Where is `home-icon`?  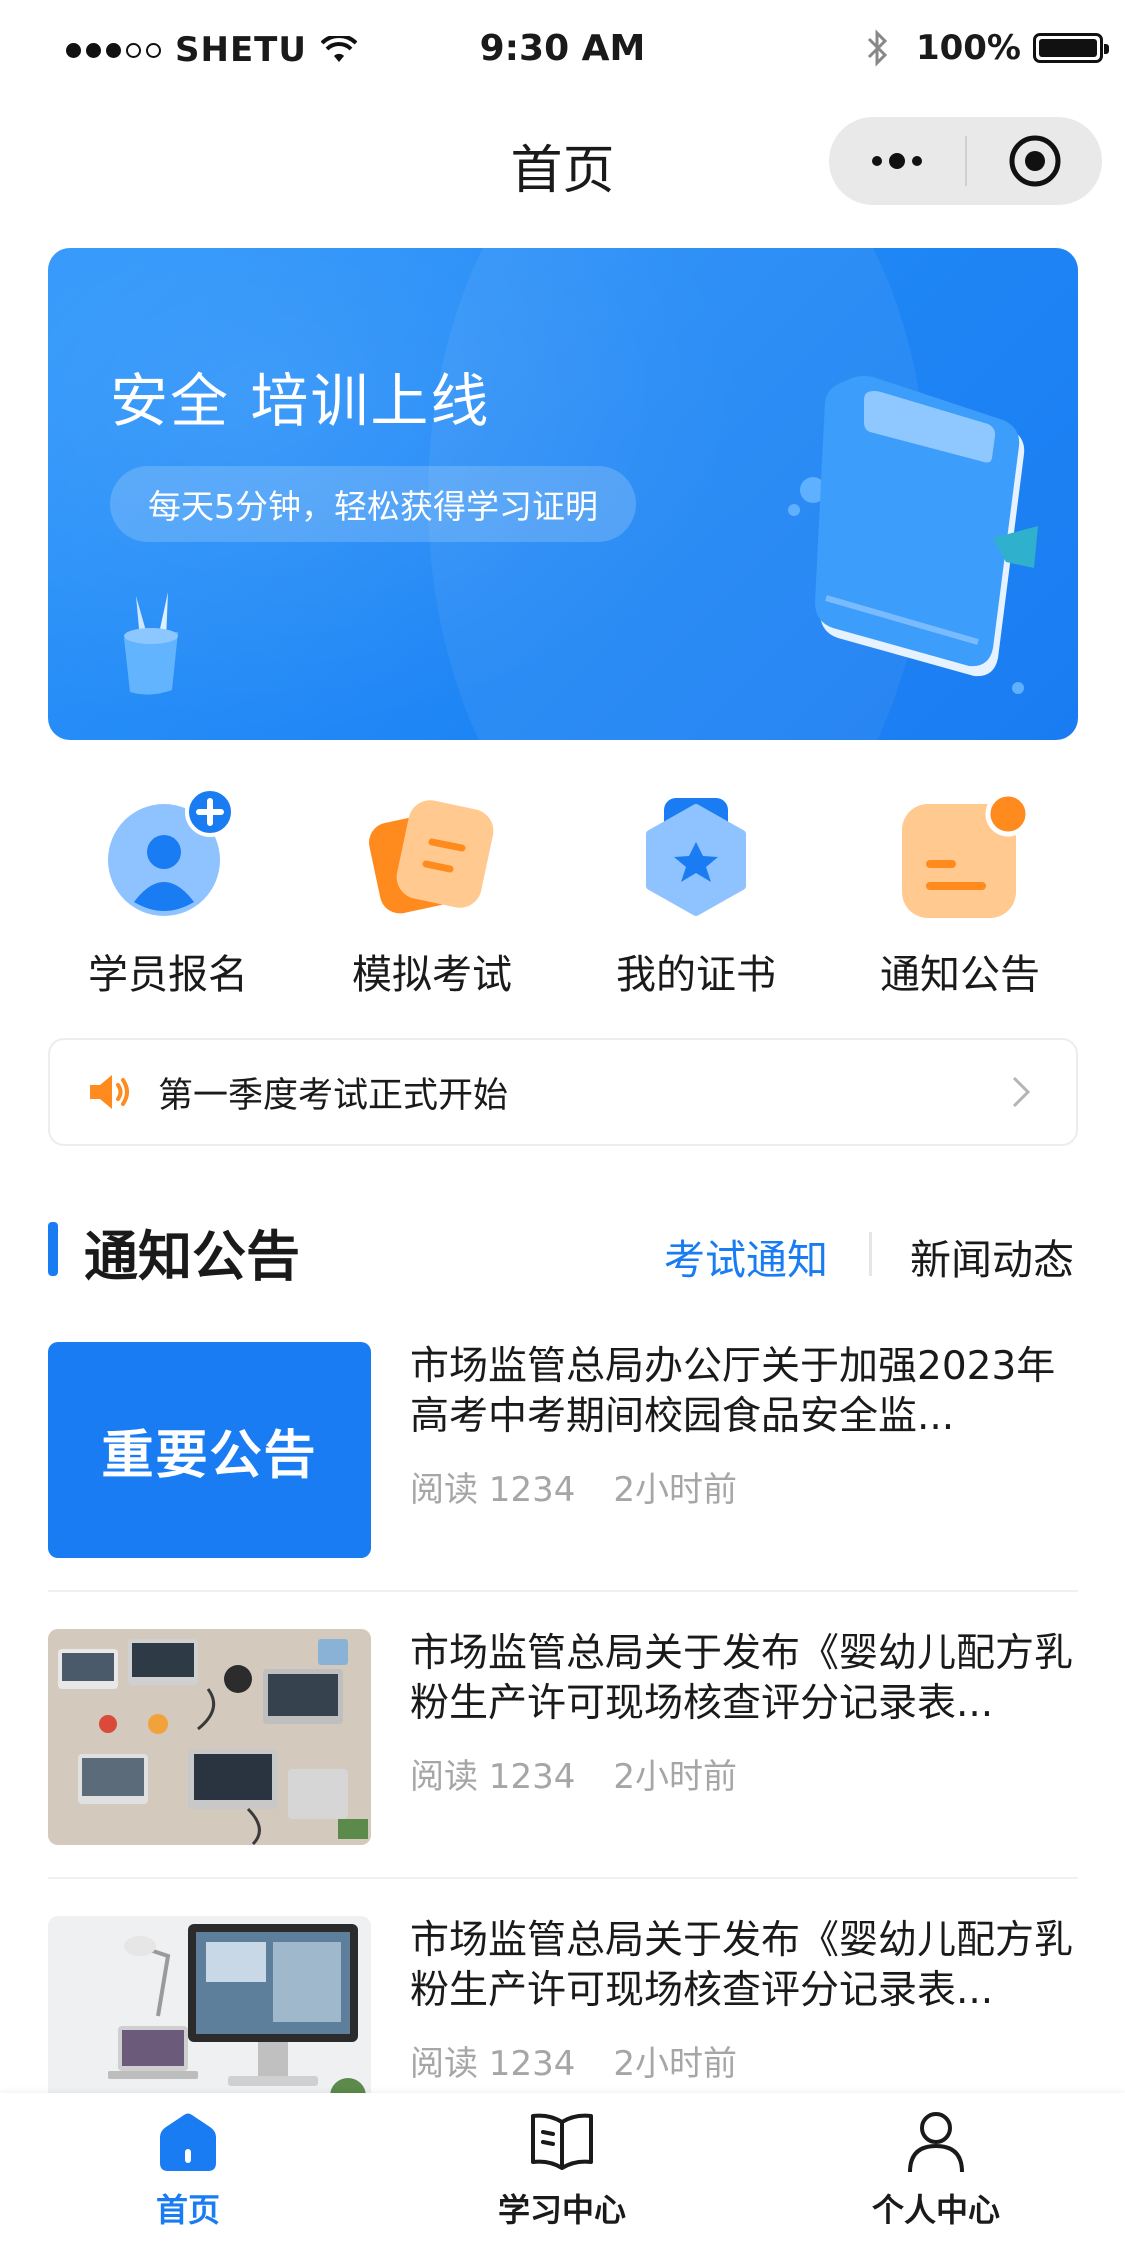 home-icon is located at coordinates (188, 2142).